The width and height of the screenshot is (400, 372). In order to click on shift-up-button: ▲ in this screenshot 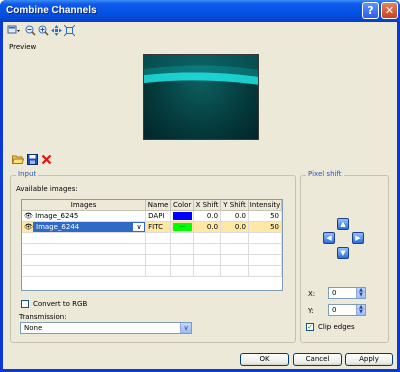, I will do `click(343, 224)`.